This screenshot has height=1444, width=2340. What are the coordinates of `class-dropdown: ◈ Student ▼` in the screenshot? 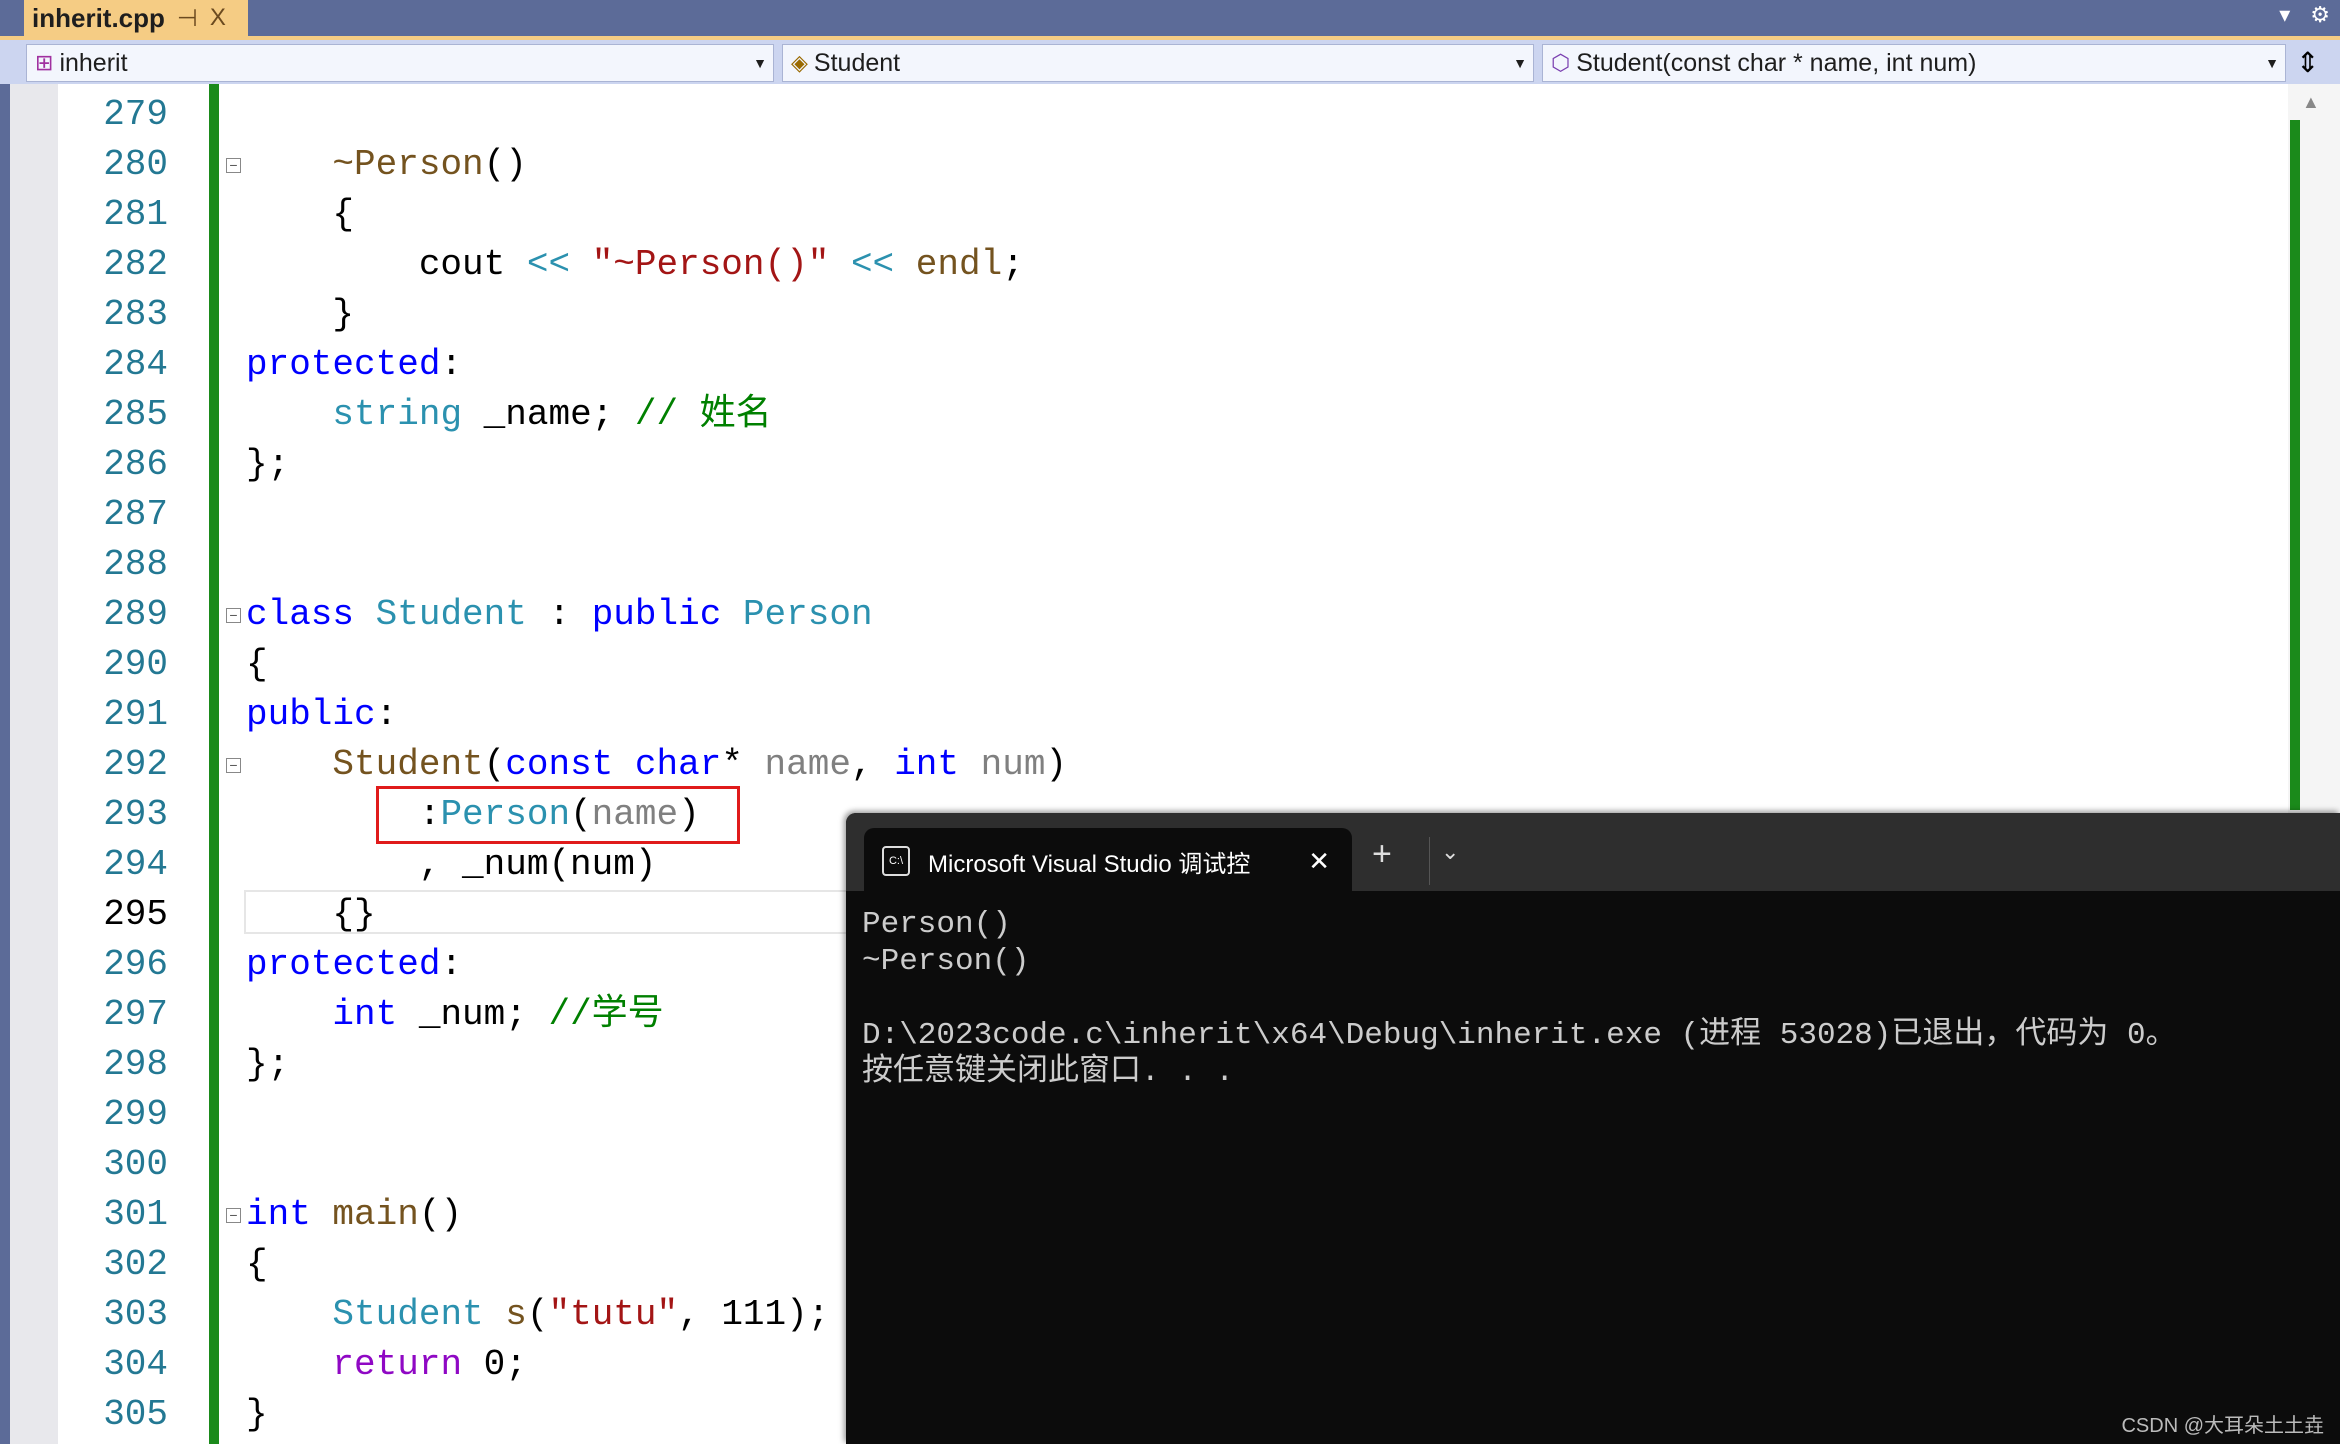 It's located at (1158, 63).